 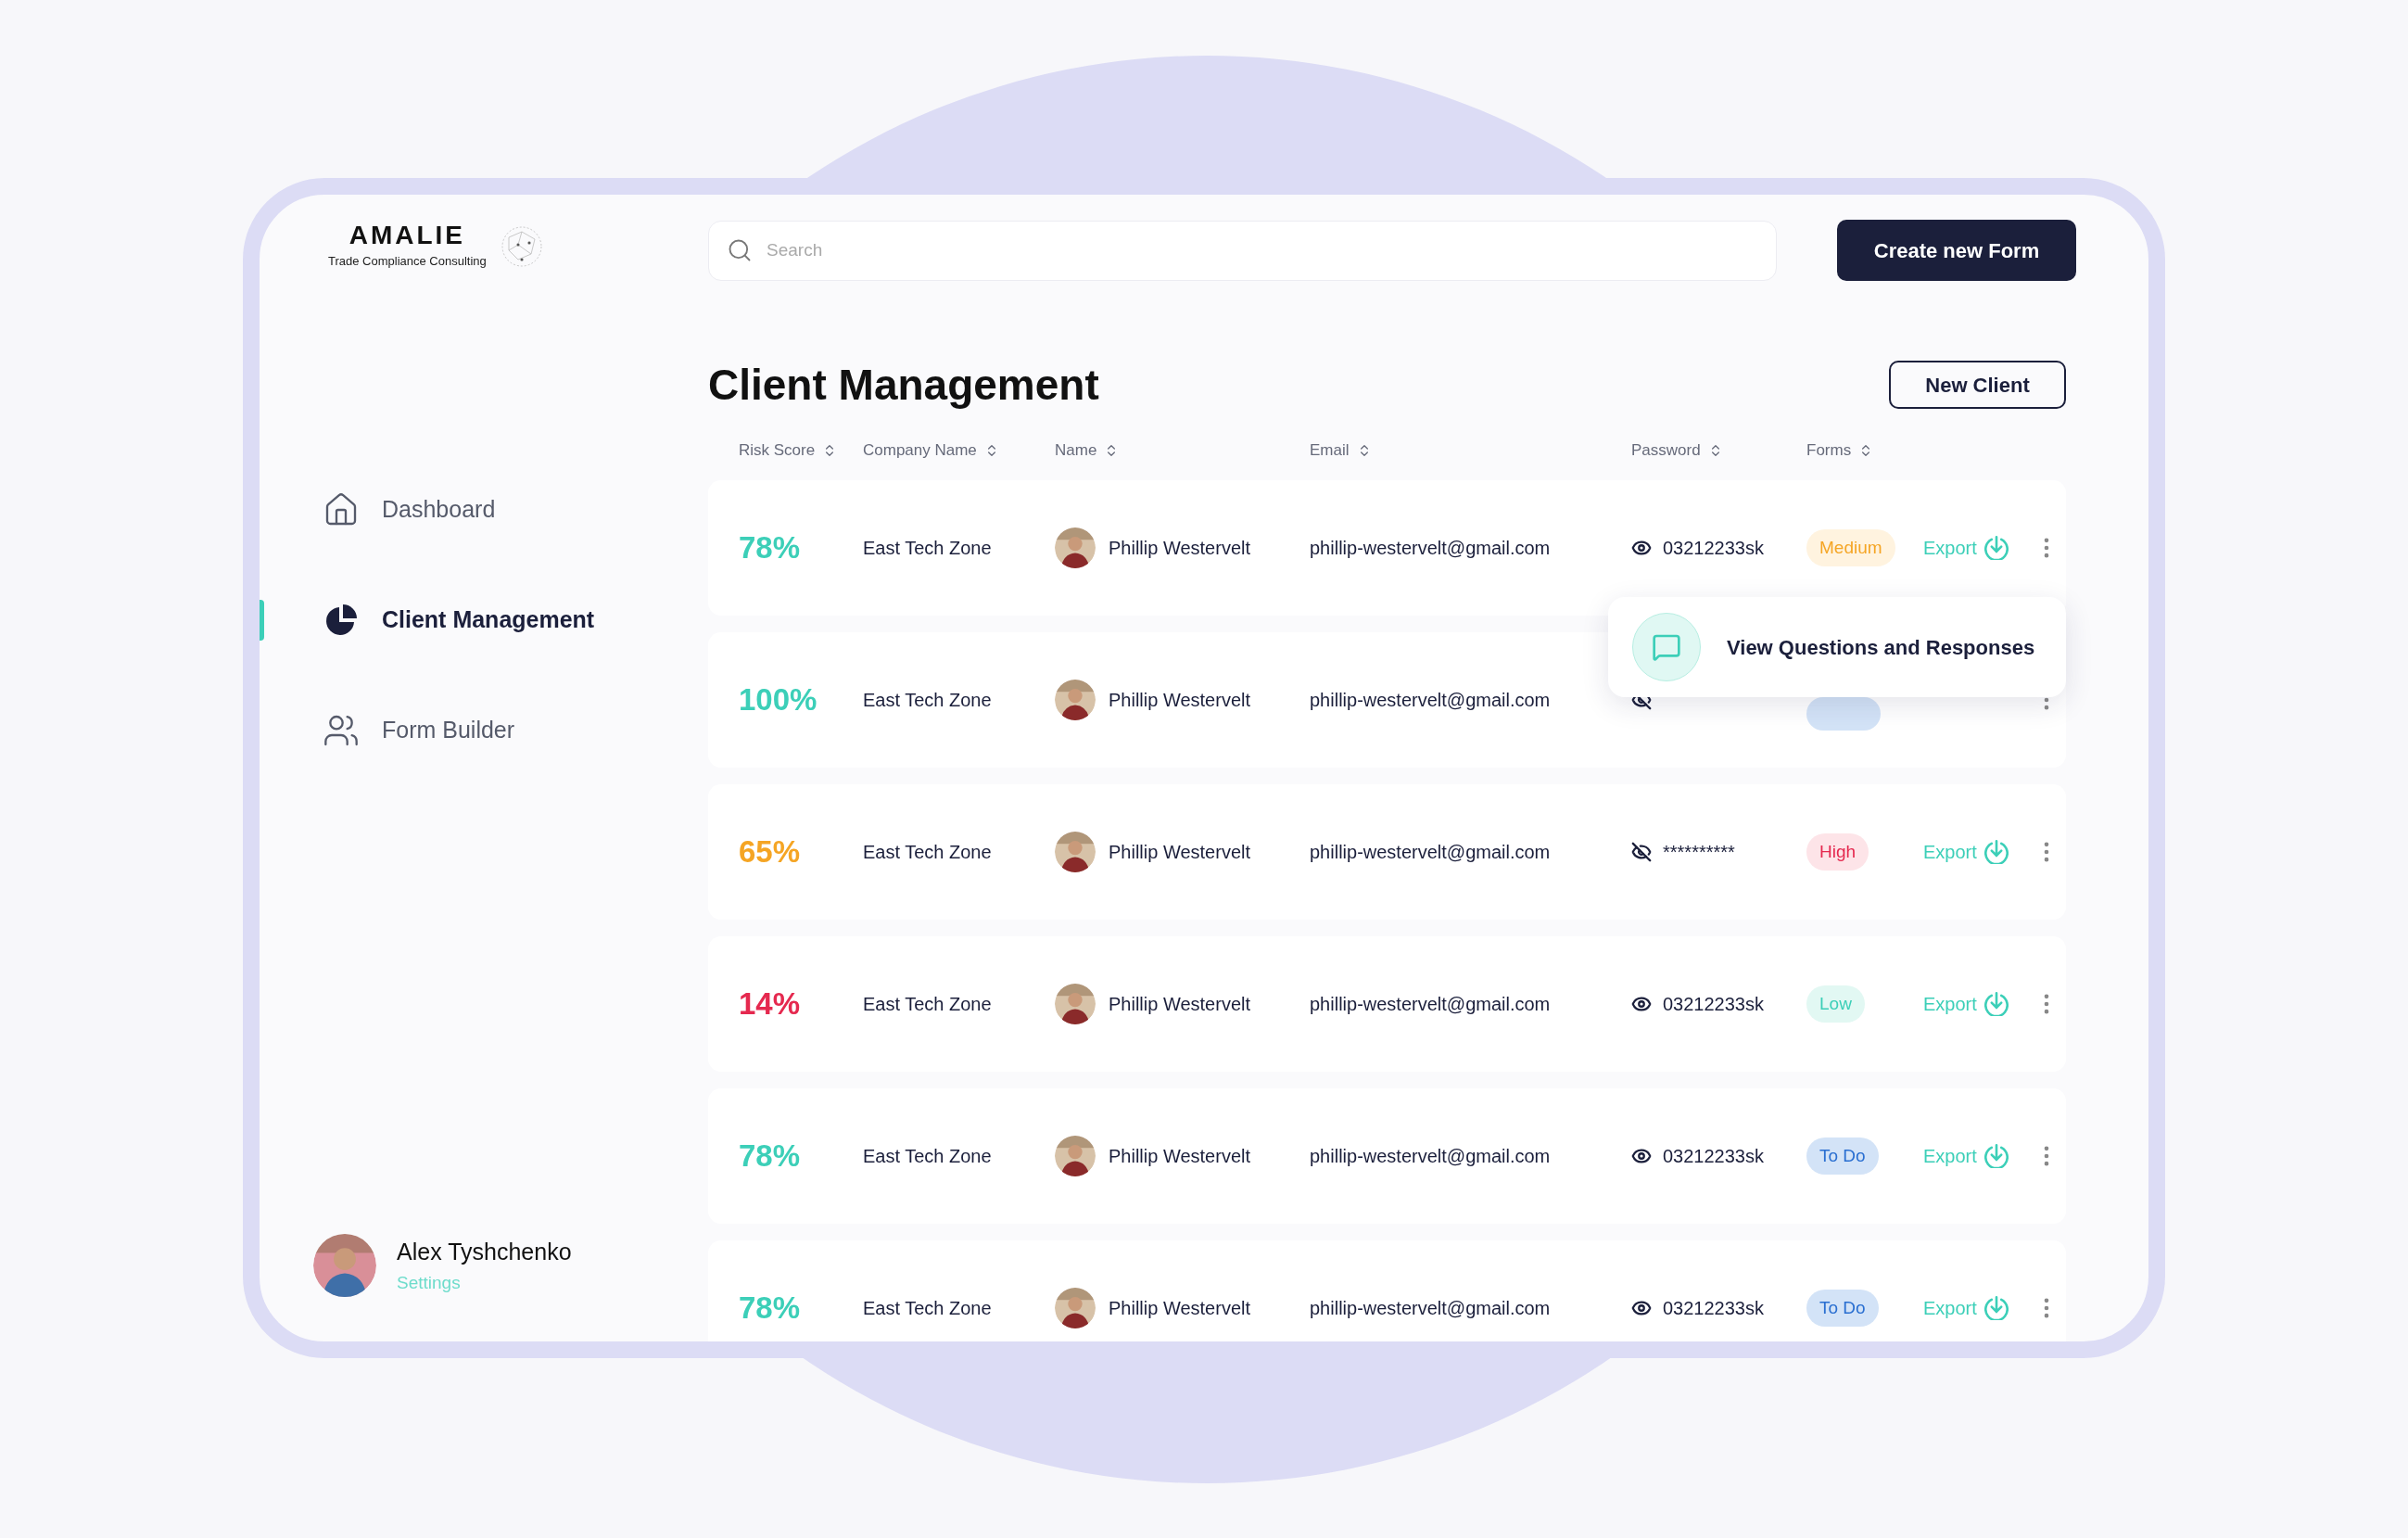 I want to click on form-status: Medium, so click(x=1851, y=548).